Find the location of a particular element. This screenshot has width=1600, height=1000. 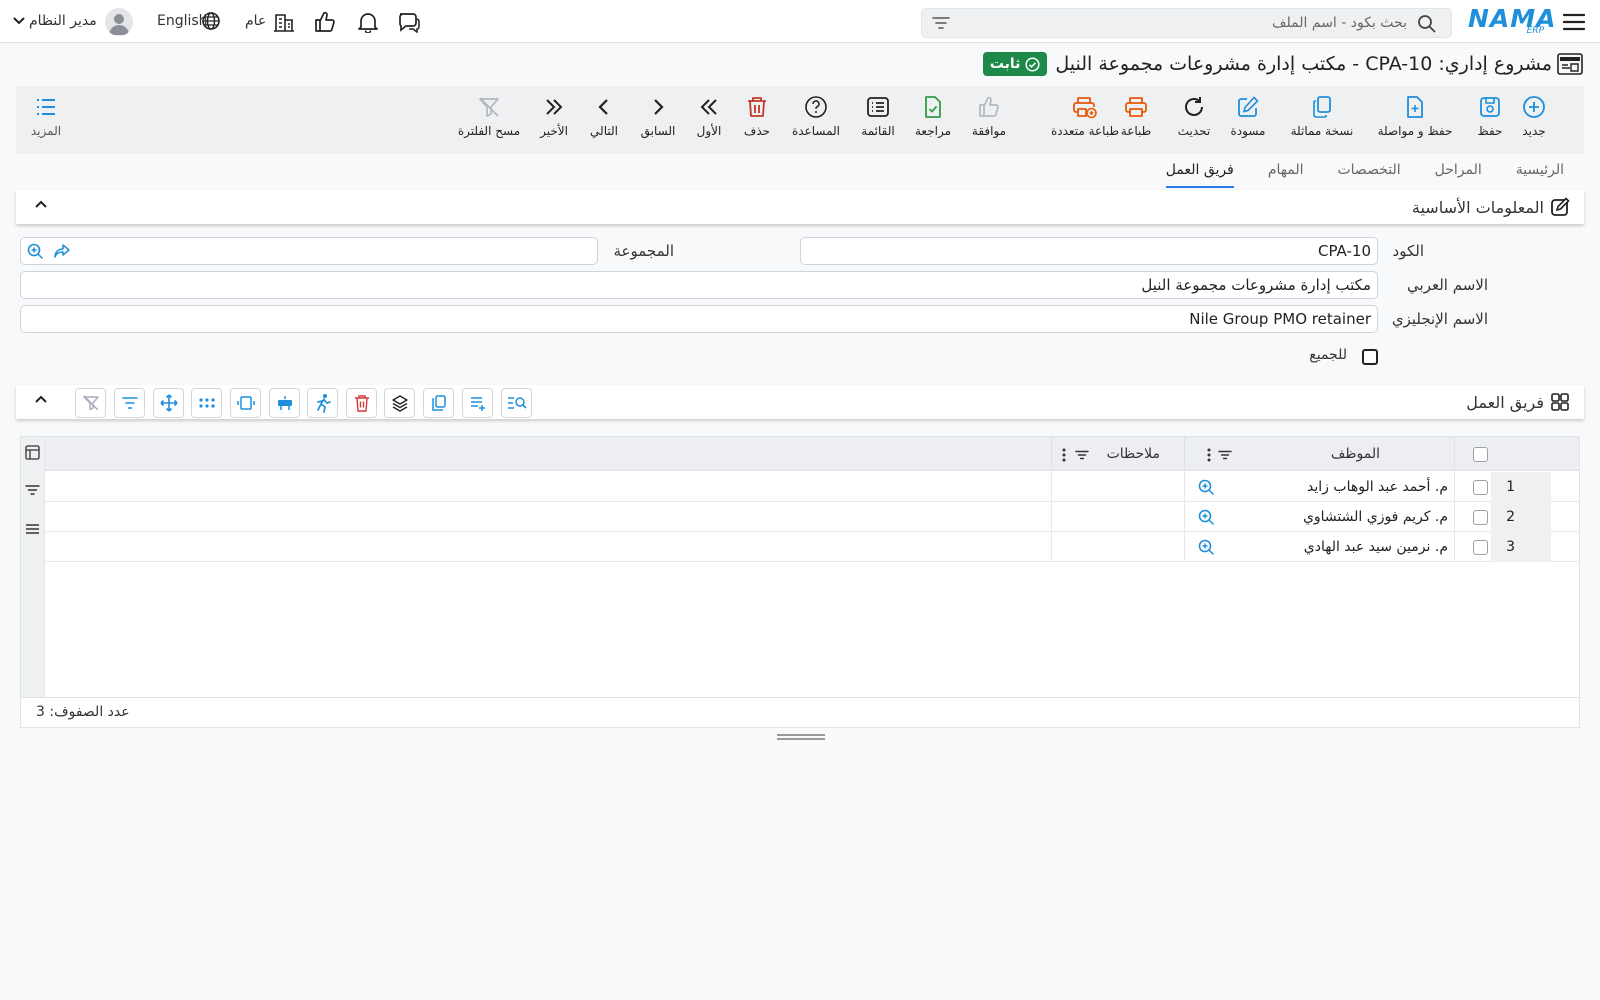

grid-run-button is located at coordinates (322, 403).